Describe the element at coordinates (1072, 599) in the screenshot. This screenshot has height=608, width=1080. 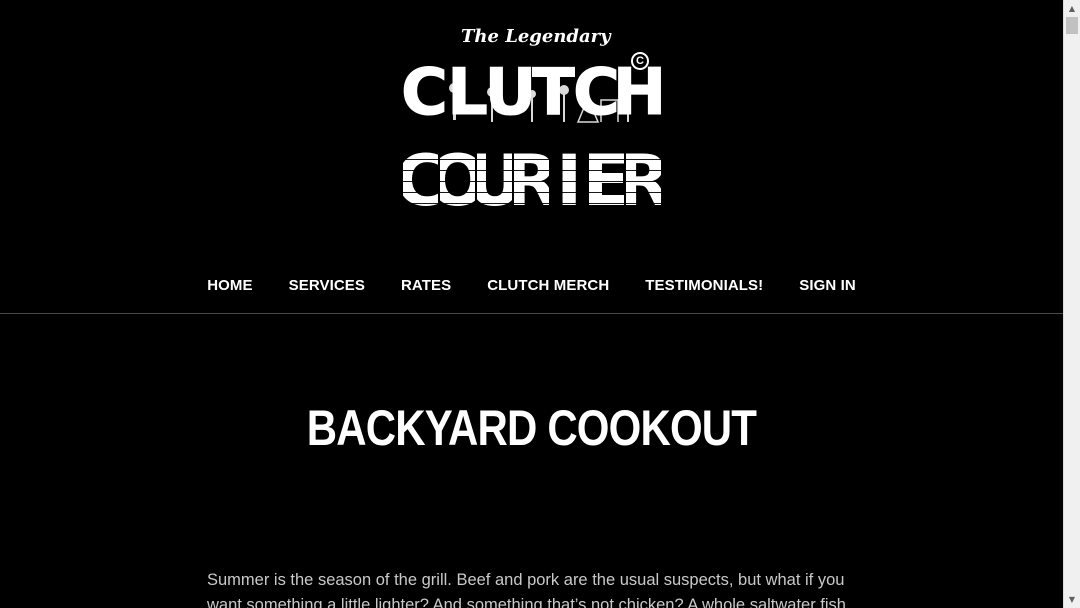
I see `scroll-down-arrow-icon: ▼` at that location.